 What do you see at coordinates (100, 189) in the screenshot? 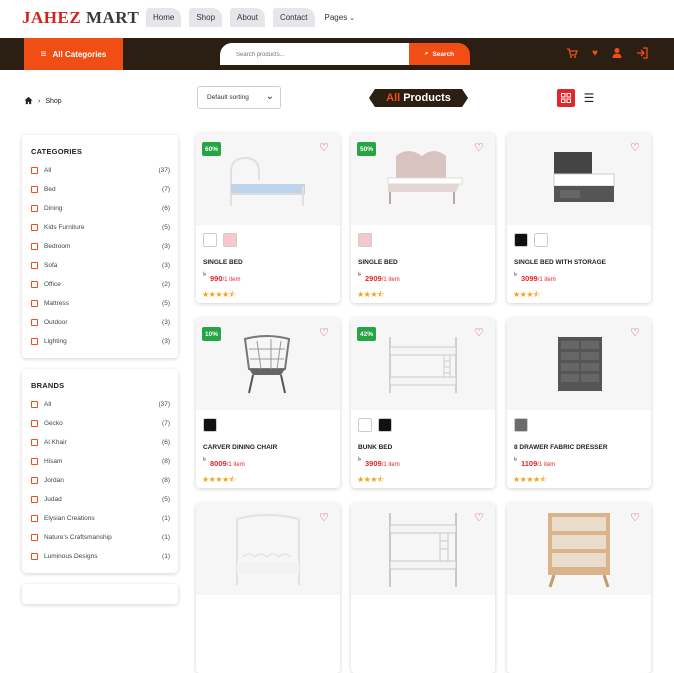
I see `category-filter-item: Bed (7)` at bounding box center [100, 189].